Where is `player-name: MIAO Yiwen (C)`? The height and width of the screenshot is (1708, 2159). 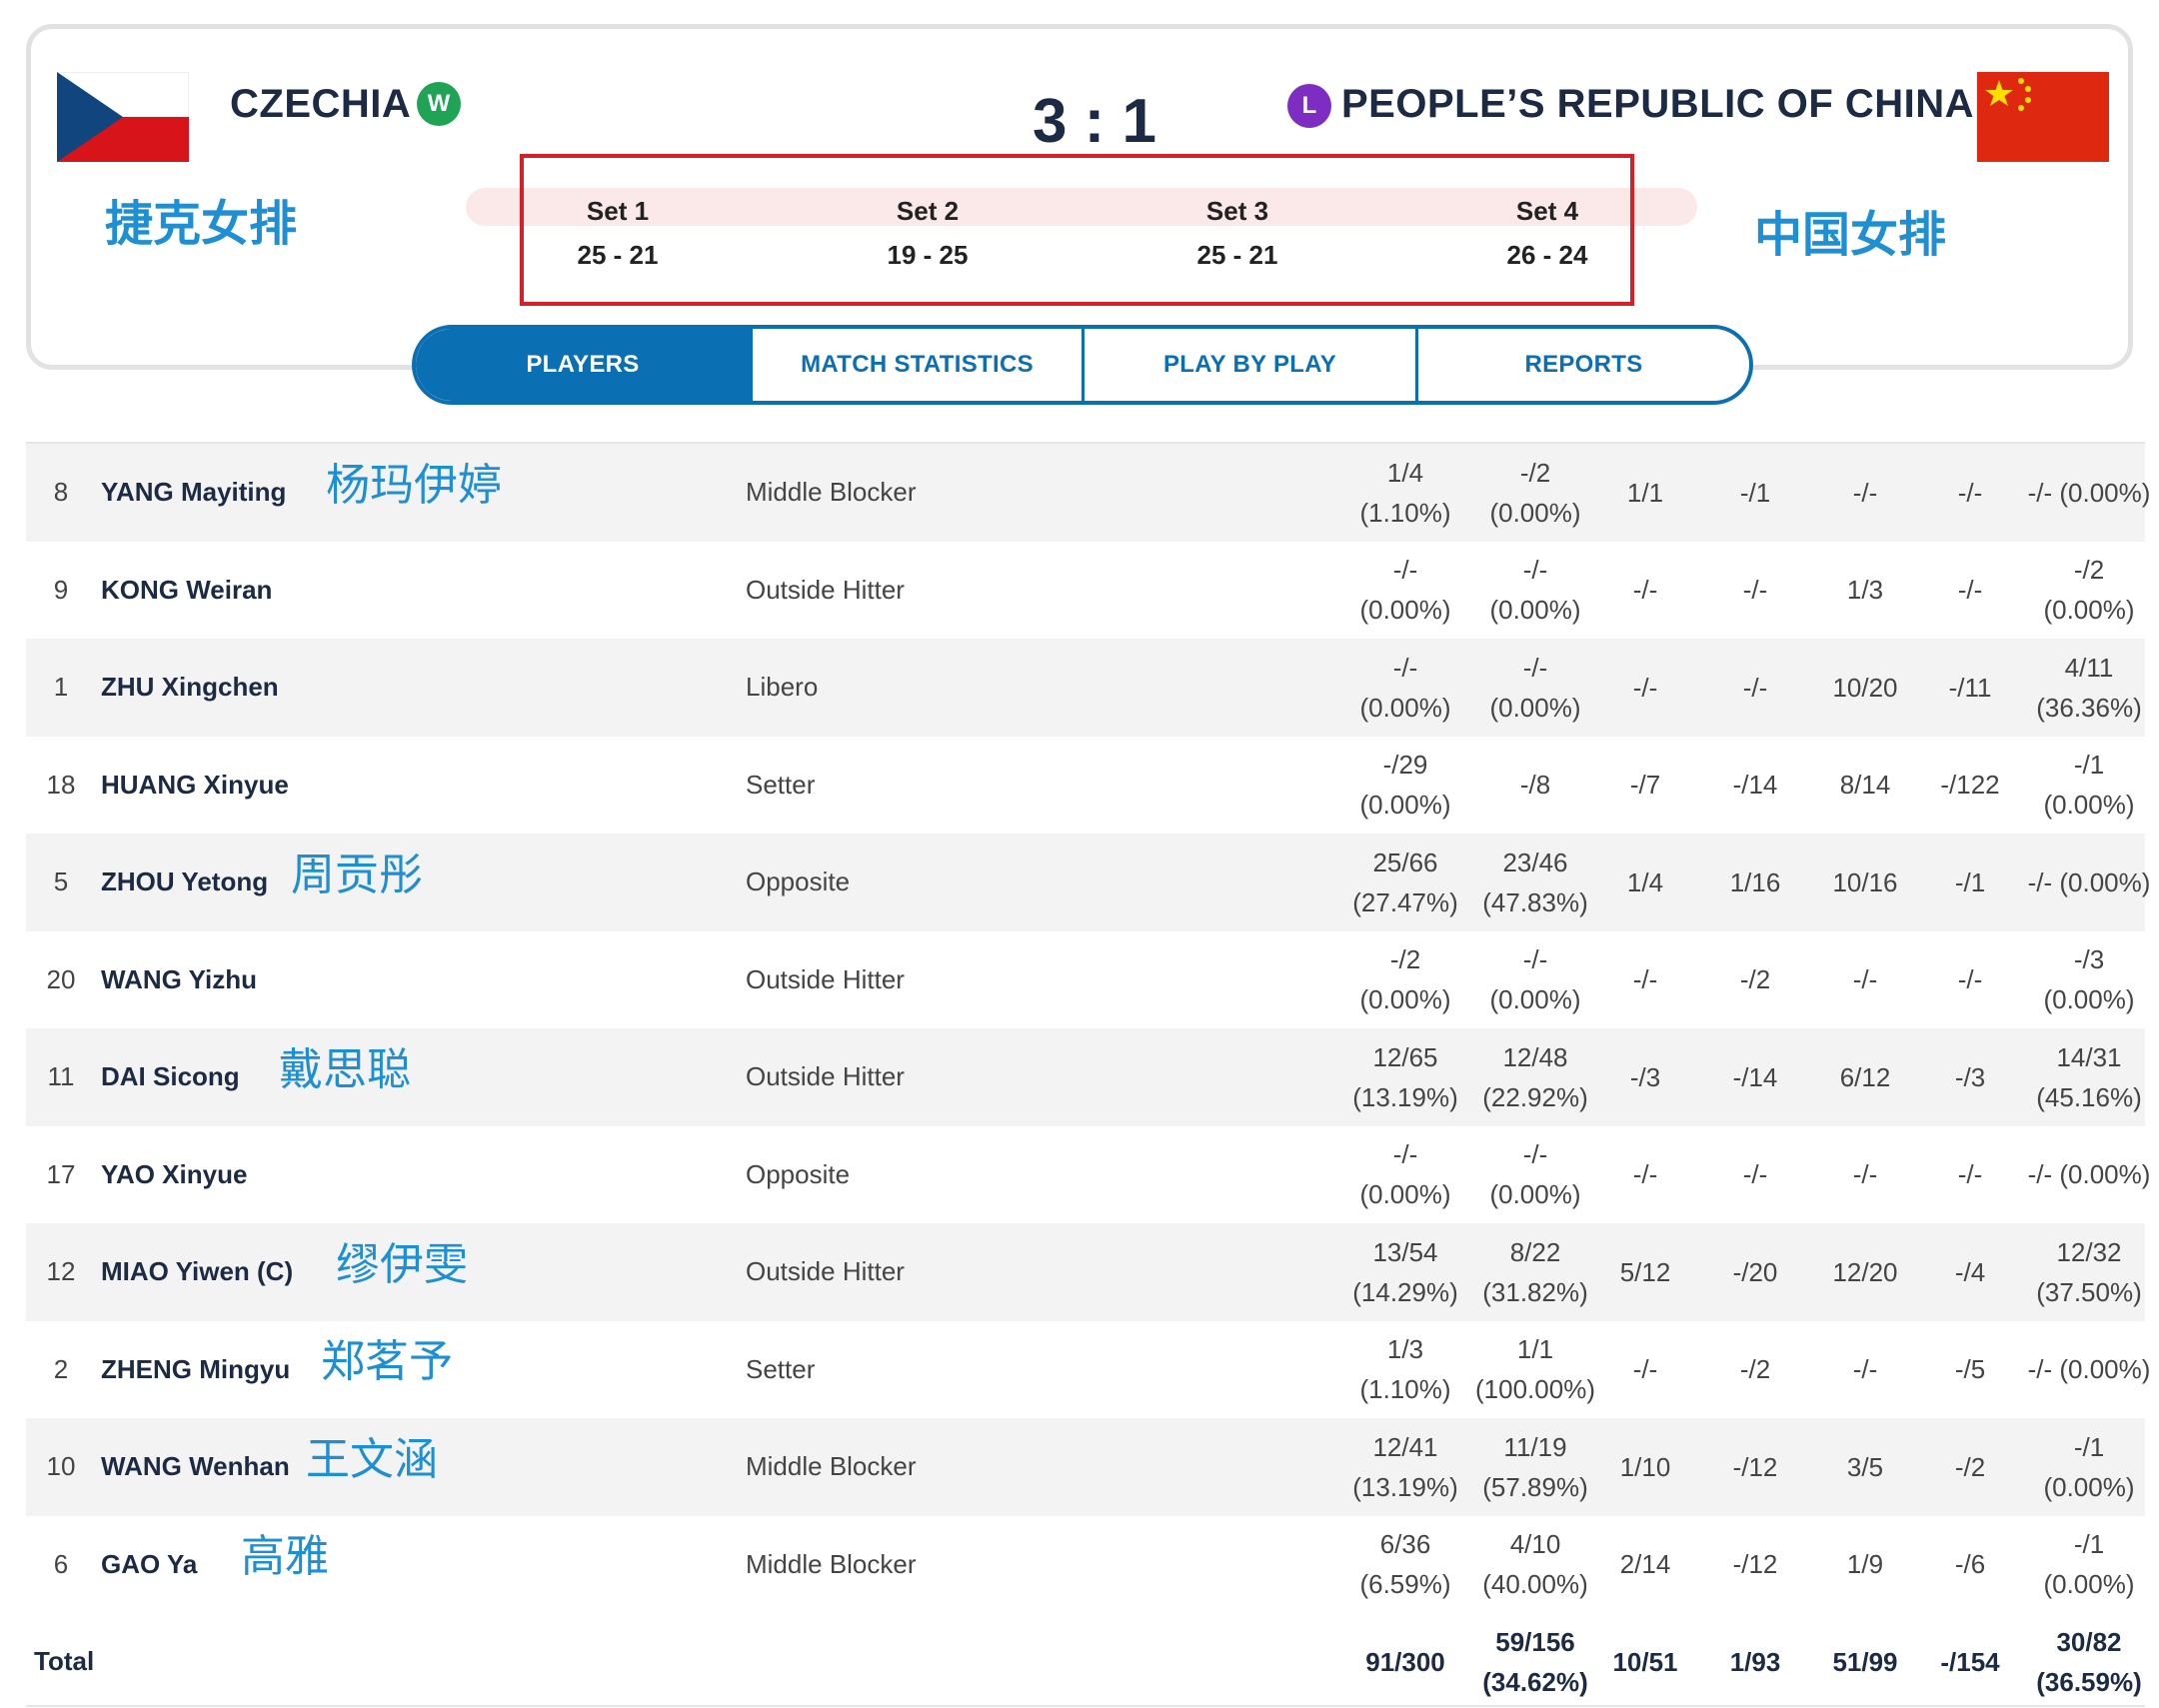 player-name: MIAO Yiwen (C) is located at coordinates (197, 1272).